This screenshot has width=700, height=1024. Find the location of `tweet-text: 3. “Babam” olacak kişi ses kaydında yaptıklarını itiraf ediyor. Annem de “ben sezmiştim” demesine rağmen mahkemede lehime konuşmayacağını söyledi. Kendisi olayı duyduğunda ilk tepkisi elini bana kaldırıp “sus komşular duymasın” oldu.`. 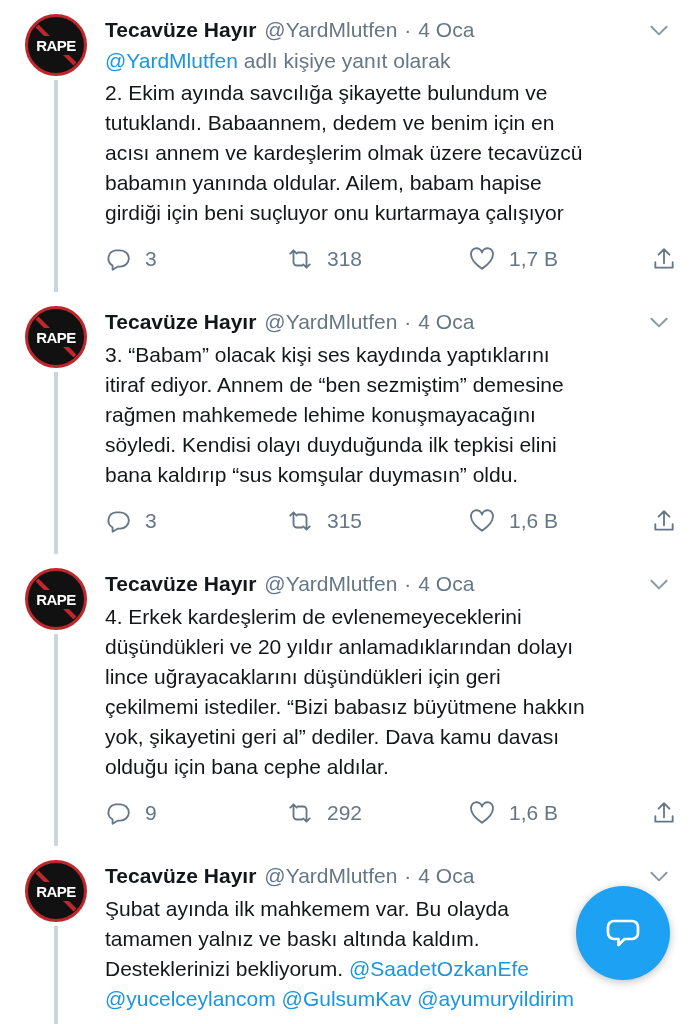

tweet-text: 3. “Babam” olacak kişi ses kaydında yaptıklarını itiraf ediyor. Annem de “ben sezmiştim” demesine rağmen mahkemede lehime konuşmayacağını söyledi. Kendisi olayı duyduğunda ilk tepkisi elini bana kaldırıp “sus komşular duymasın” oldu. is located at coordinates (334, 415).